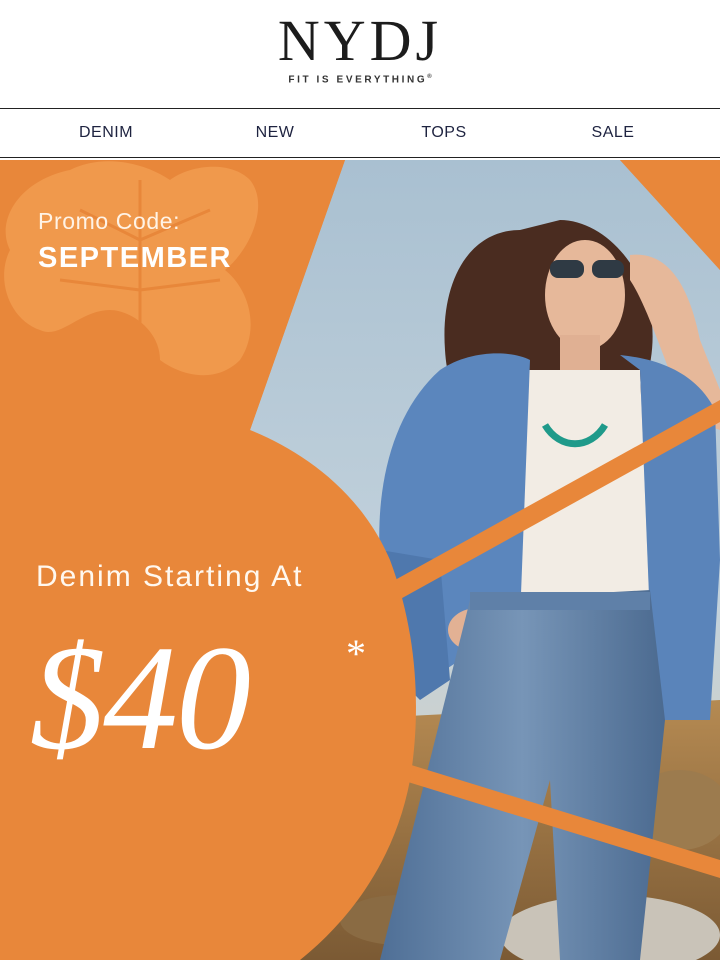 This screenshot has height=960, width=720. Describe the element at coordinates (275, 132) in the screenshot. I see `nav-item-new: NEW` at that location.